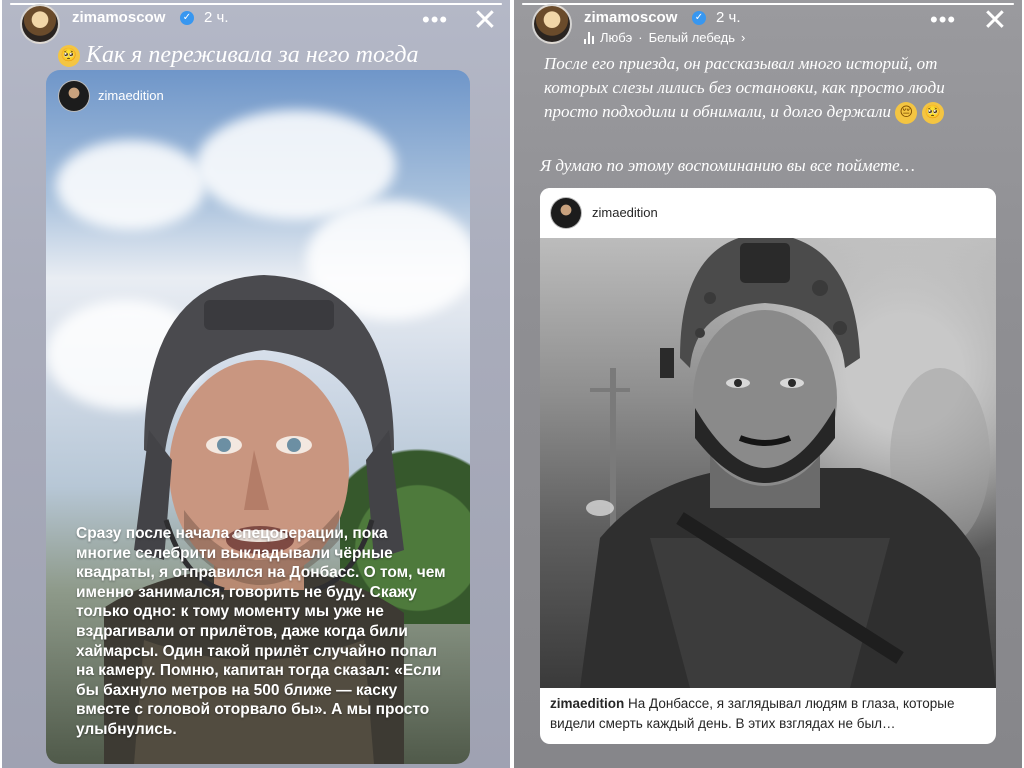  I want to click on chevron-right-icon: ›, so click(743, 37).